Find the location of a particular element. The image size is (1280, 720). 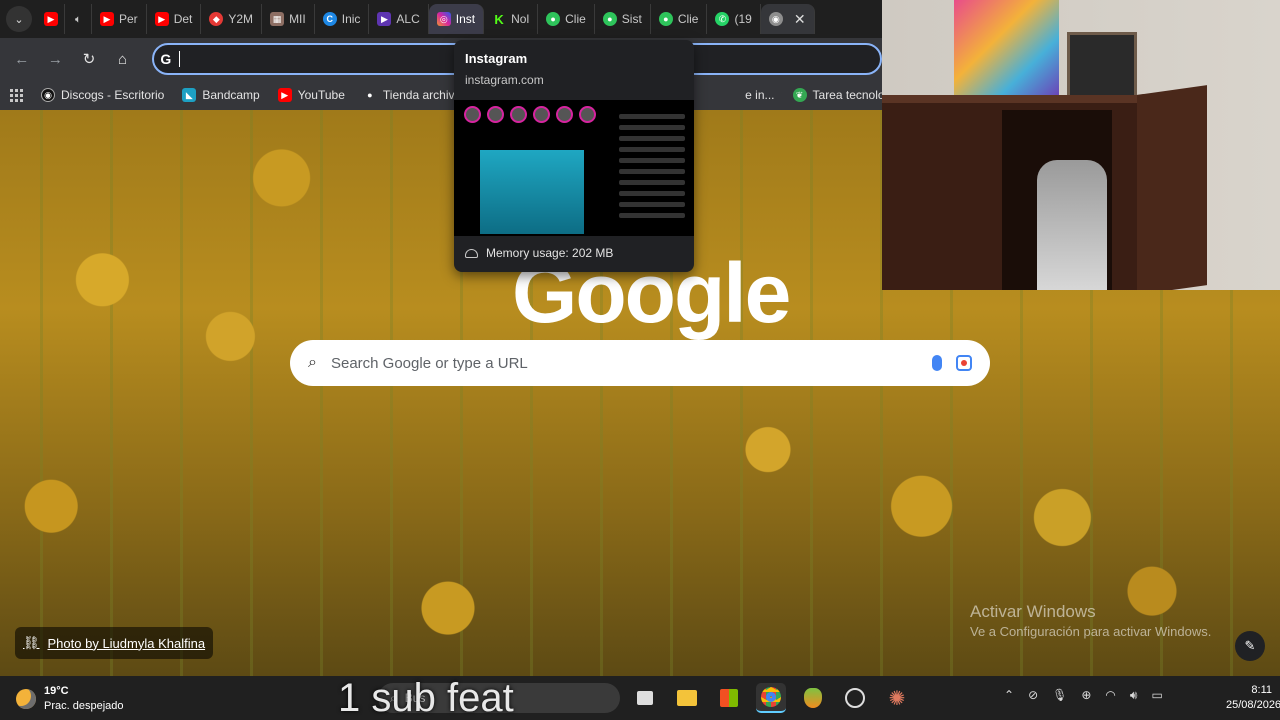

claude-button: ✺ is located at coordinates (897, 698).